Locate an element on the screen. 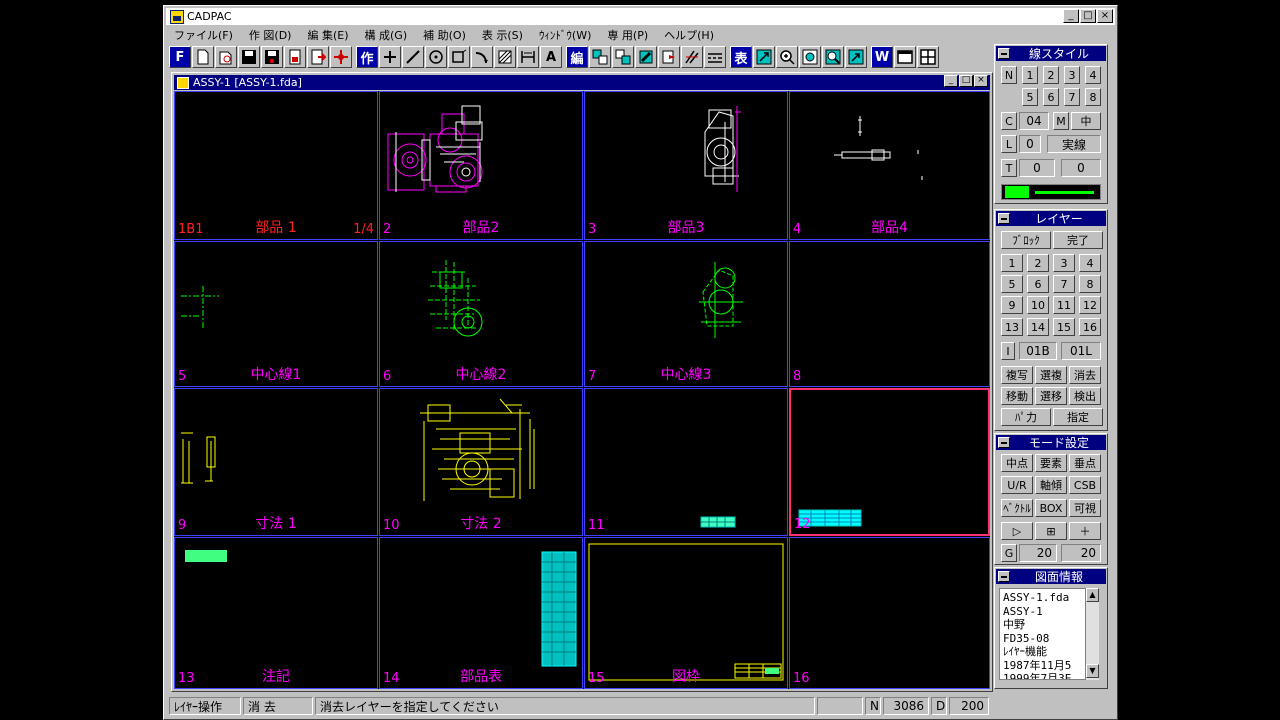 This screenshot has width=1280, height=720. linestyle-minimize-button is located at coordinates (1004, 53).